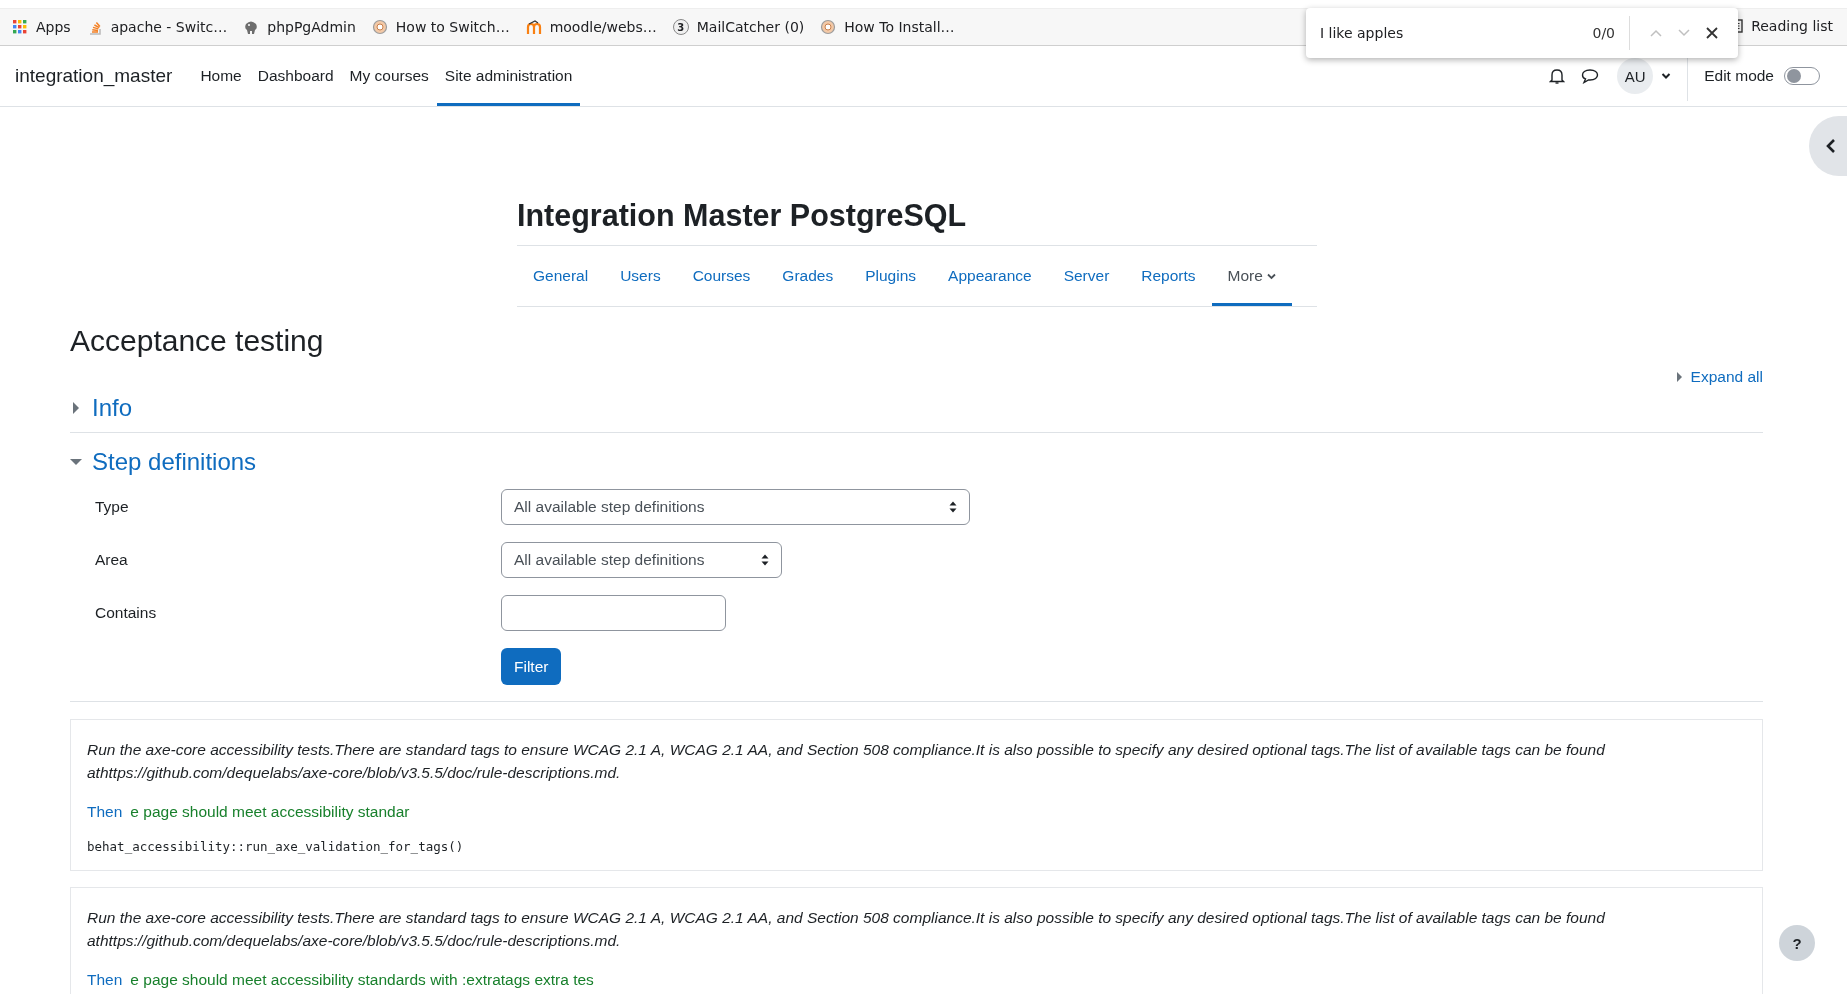 Image resolution: width=1847 pixels, height=994 pixels. Describe the element at coordinates (1684, 33) in the screenshot. I see `chevron-down-icon` at that location.